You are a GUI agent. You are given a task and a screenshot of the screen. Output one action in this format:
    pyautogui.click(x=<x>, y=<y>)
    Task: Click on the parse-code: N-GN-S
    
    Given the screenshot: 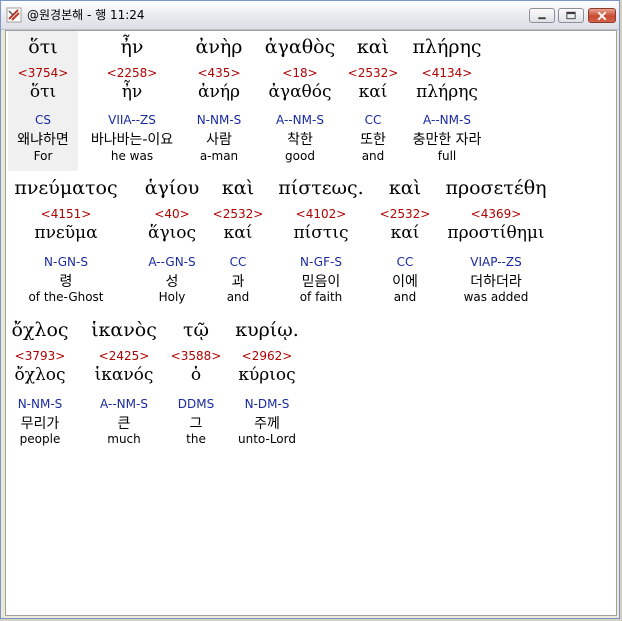 What is the action you would take?
    pyautogui.click(x=66, y=262)
    